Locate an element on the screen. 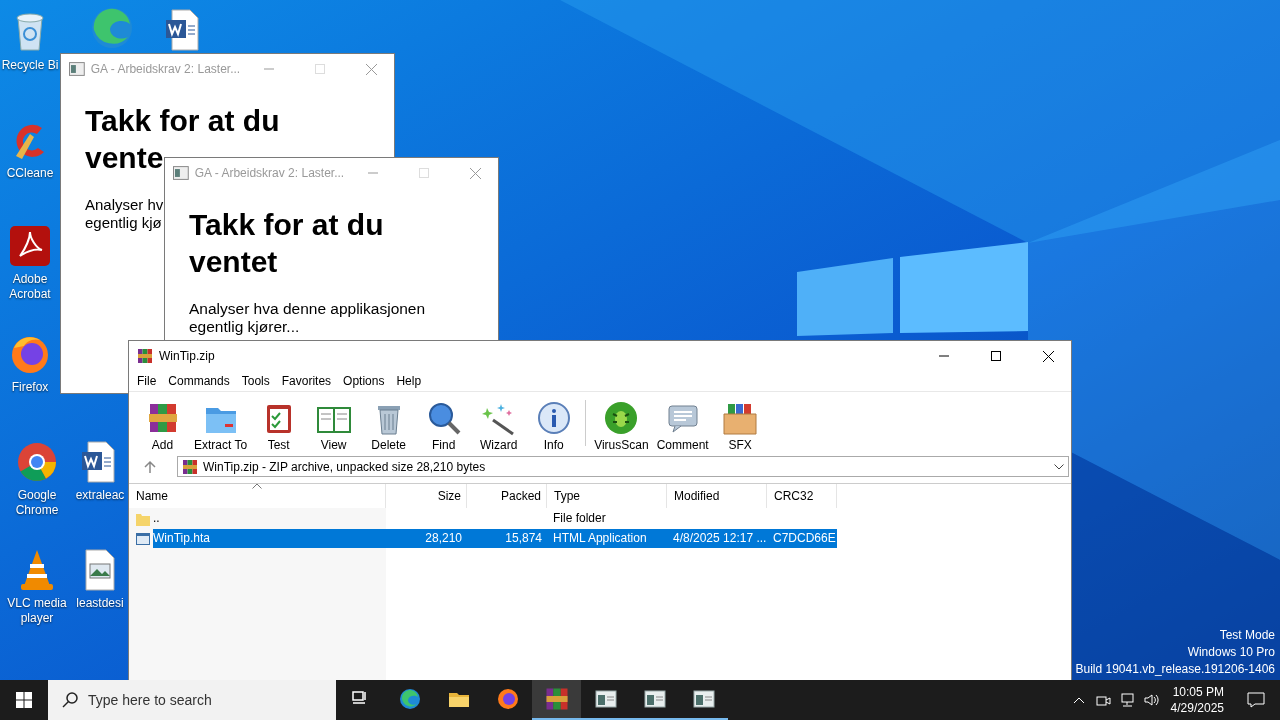 The height and width of the screenshot is (720, 1280). menu-item: Help is located at coordinates (409, 381).